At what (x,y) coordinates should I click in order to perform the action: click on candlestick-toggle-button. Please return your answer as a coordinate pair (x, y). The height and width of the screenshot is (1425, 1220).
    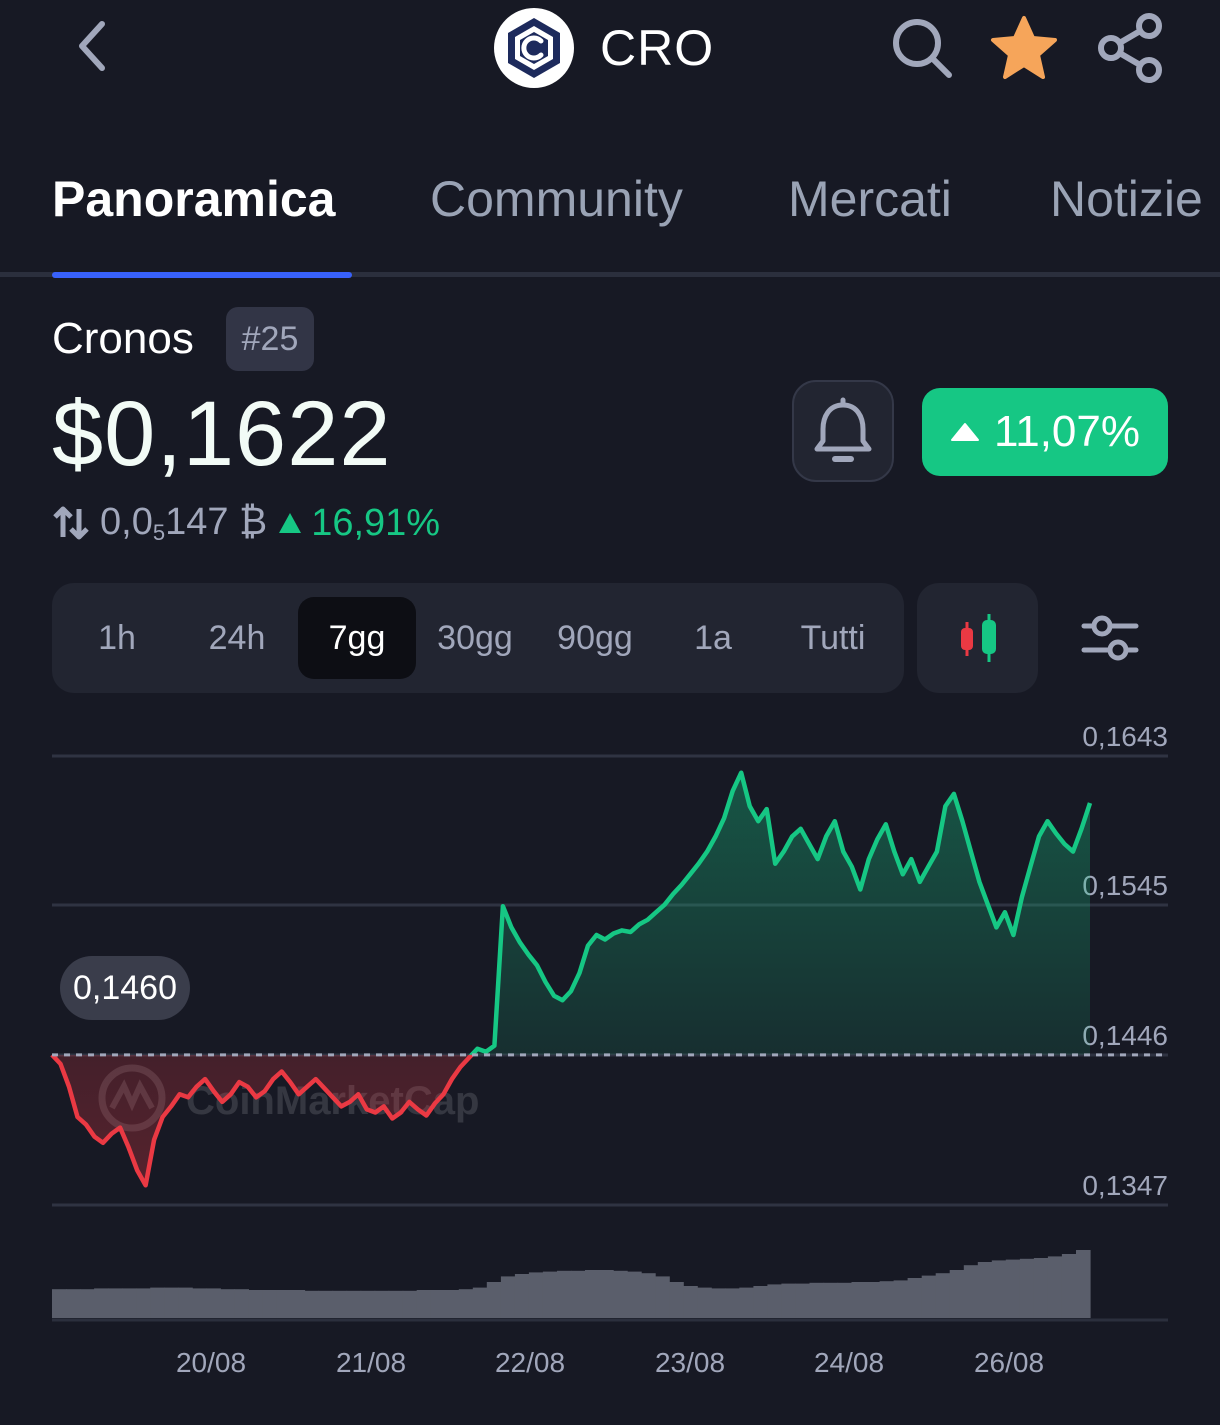
    Looking at the image, I should click on (977, 638).